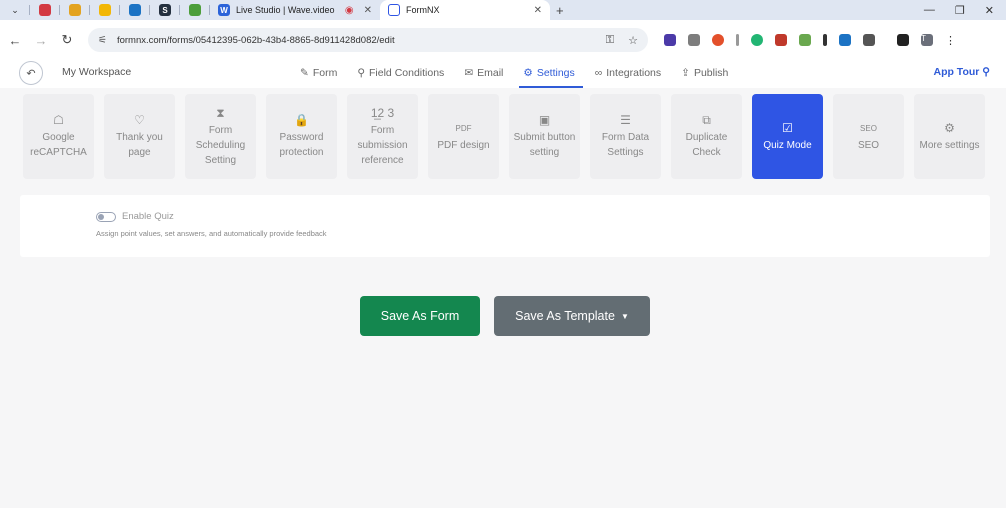 Image resolution: width=1006 pixels, height=508 pixels. I want to click on puzzle-icon, so click(869, 40).